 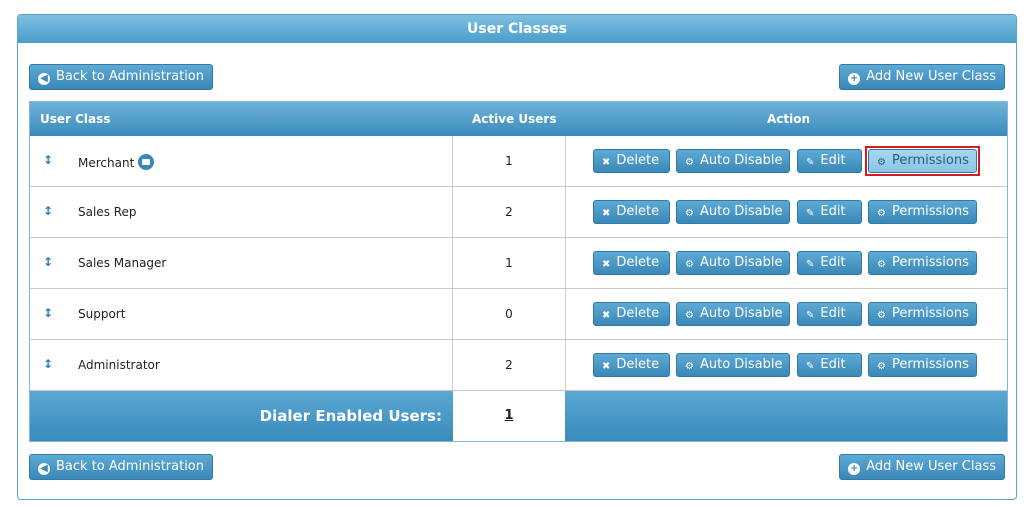 I want to click on table-footer: Dialer Enabled Users: 1, so click(x=518, y=416).